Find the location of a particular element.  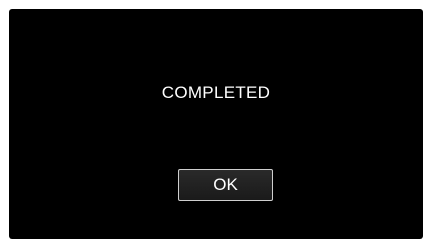

ok-button-label: OK is located at coordinates (225, 184).